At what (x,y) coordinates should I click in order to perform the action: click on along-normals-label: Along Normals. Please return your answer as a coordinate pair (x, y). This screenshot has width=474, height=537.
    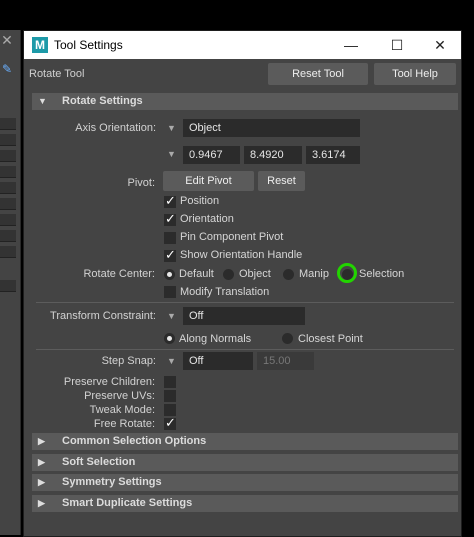
    Looking at the image, I should click on (215, 339).